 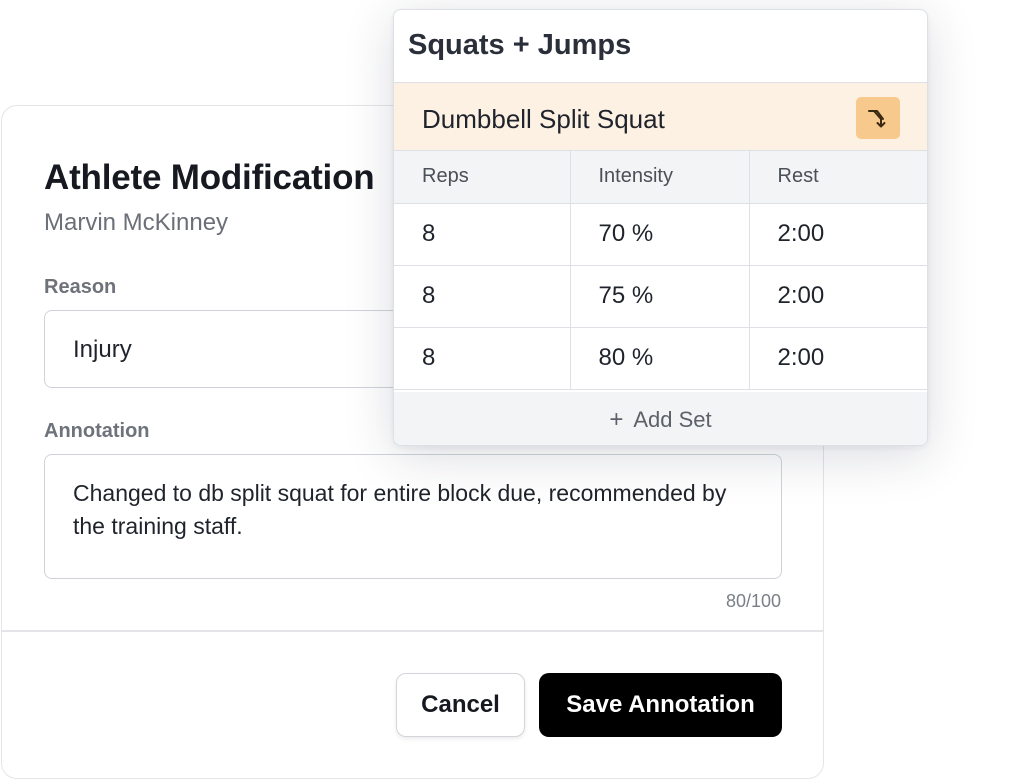 I want to click on set-row: 8 75 % 2:00, so click(x=660, y=296).